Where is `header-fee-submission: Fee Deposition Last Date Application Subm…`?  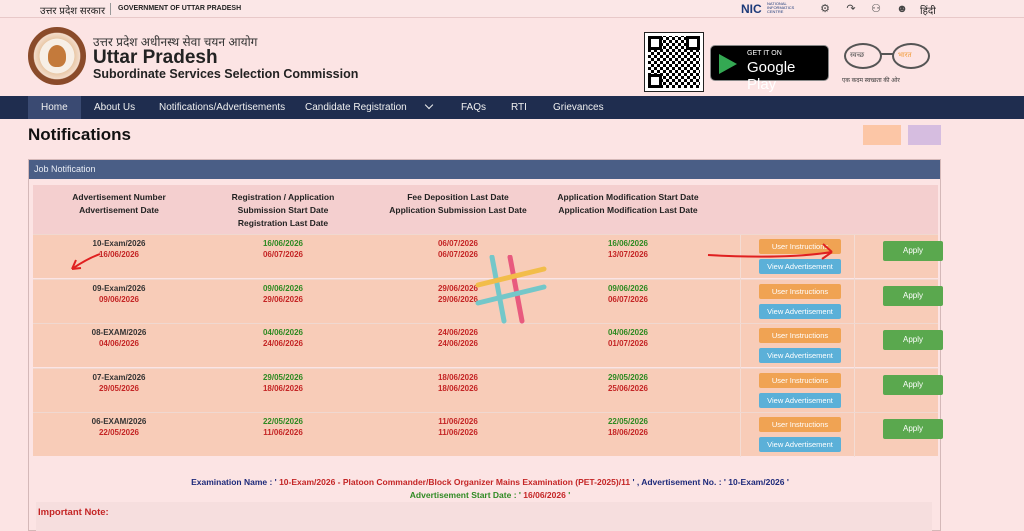
header-fee-submission: Fee Deposition Last Date Application Subm… is located at coordinates (458, 203).